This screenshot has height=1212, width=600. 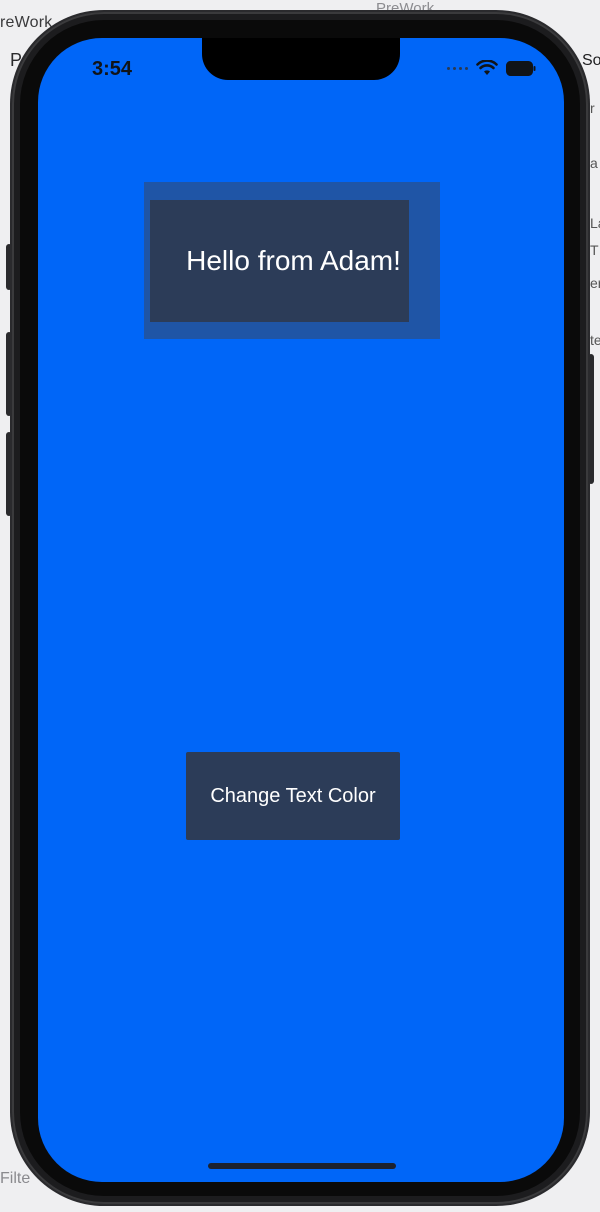 I want to click on volume-up-button, so click(x=9, y=374).